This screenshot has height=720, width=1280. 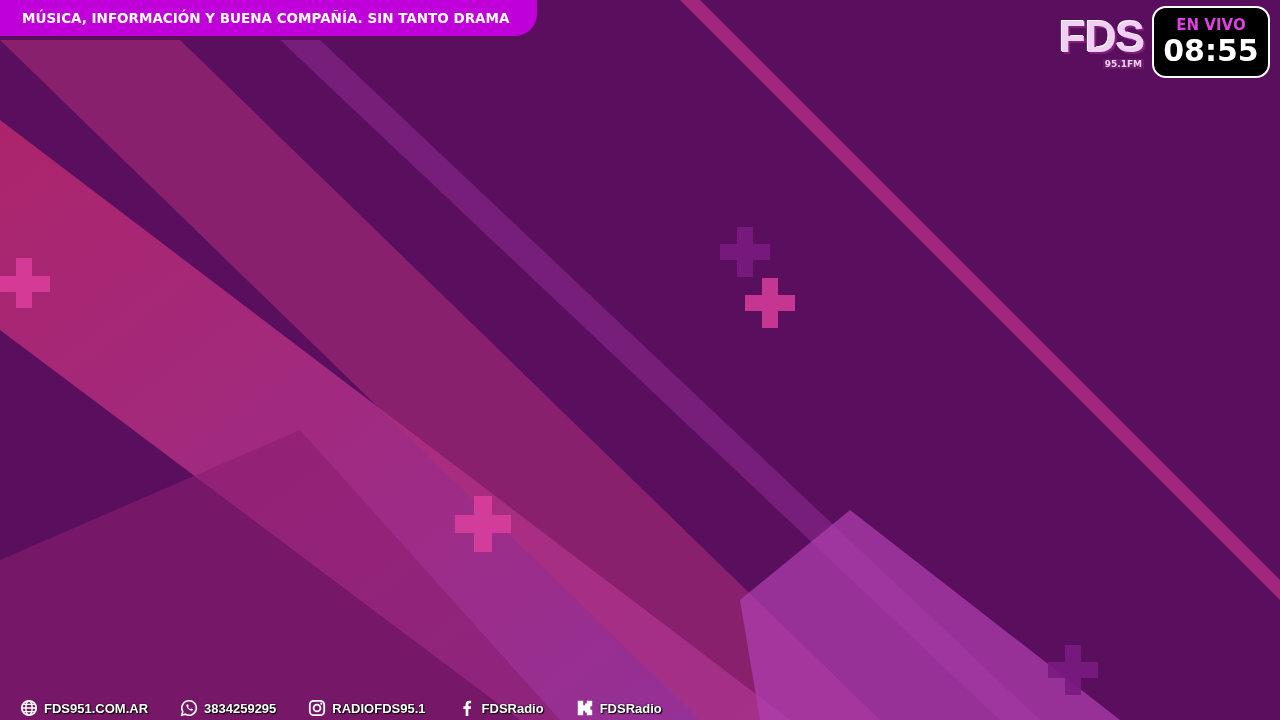 I want to click on kick-icon, so click(x=584, y=708).